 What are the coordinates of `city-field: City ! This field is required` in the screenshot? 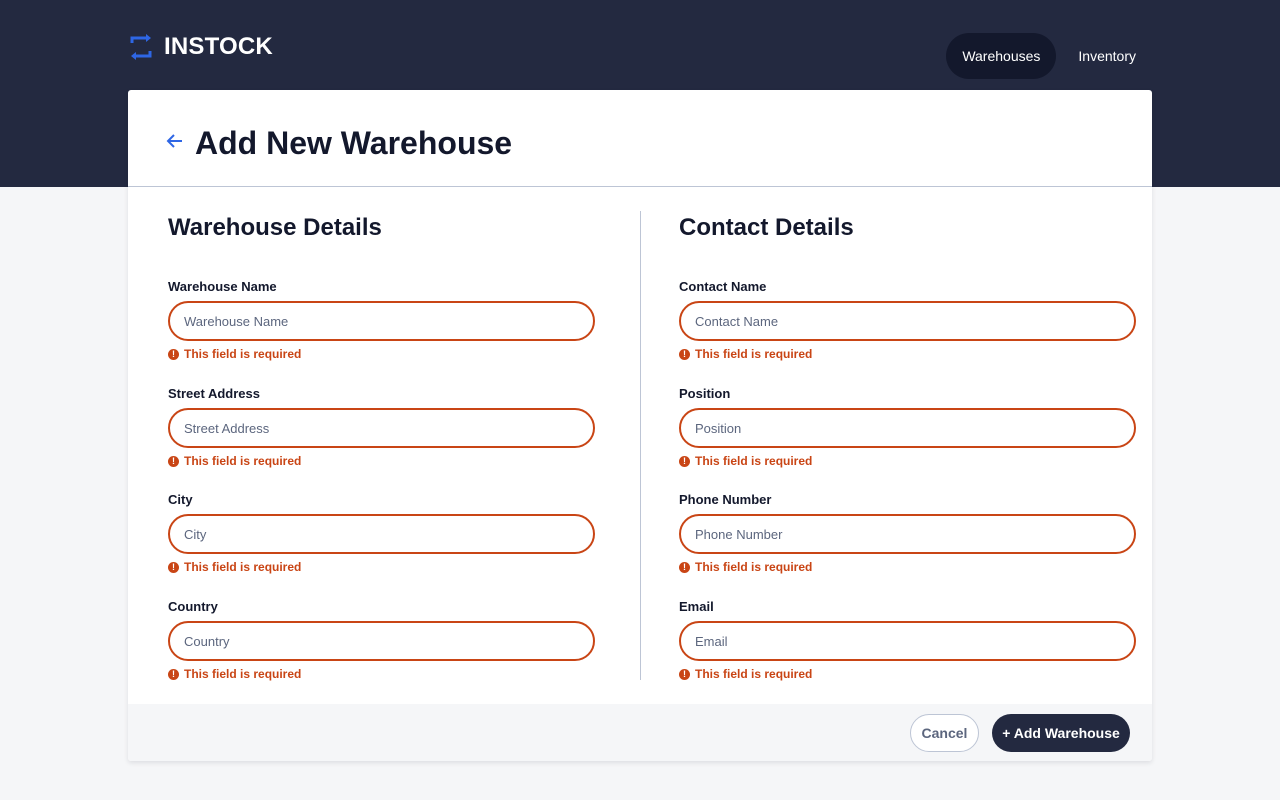 It's located at (381, 533).